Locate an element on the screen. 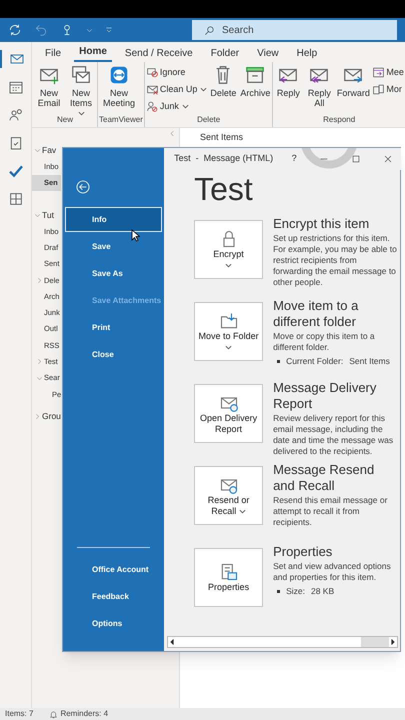 The image size is (405, 720). search-icon is located at coordinates (209, 30).